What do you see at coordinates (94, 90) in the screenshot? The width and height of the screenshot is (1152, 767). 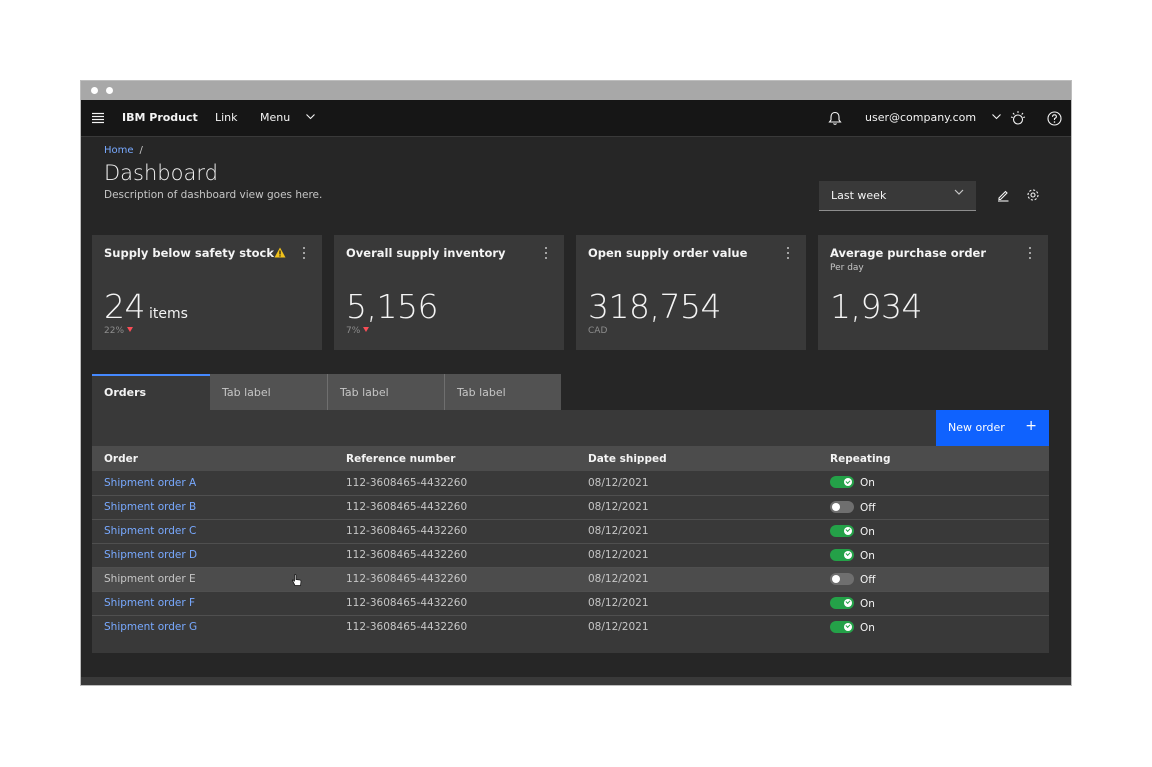 I see `window-dot-close` at bounding box center [94, 90].